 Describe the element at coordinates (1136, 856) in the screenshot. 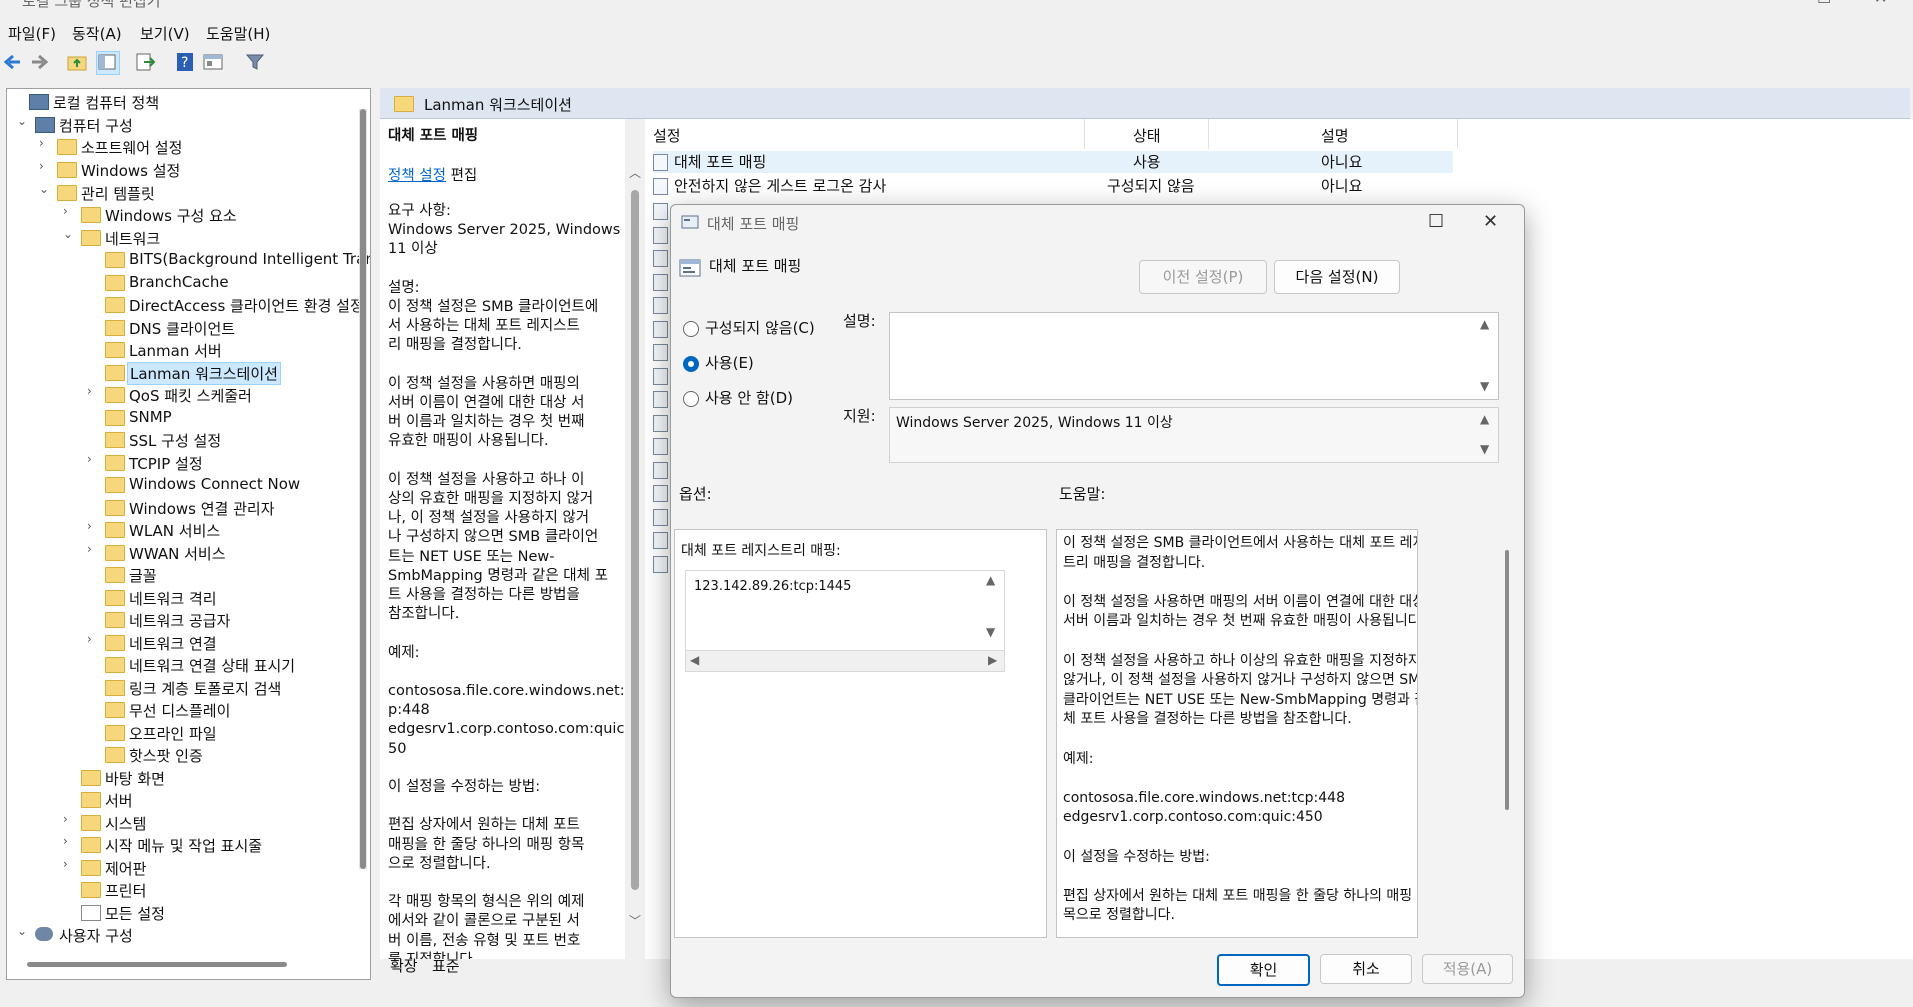

I see `help-line: 이 설정을 수정하는 방법:` at that location.